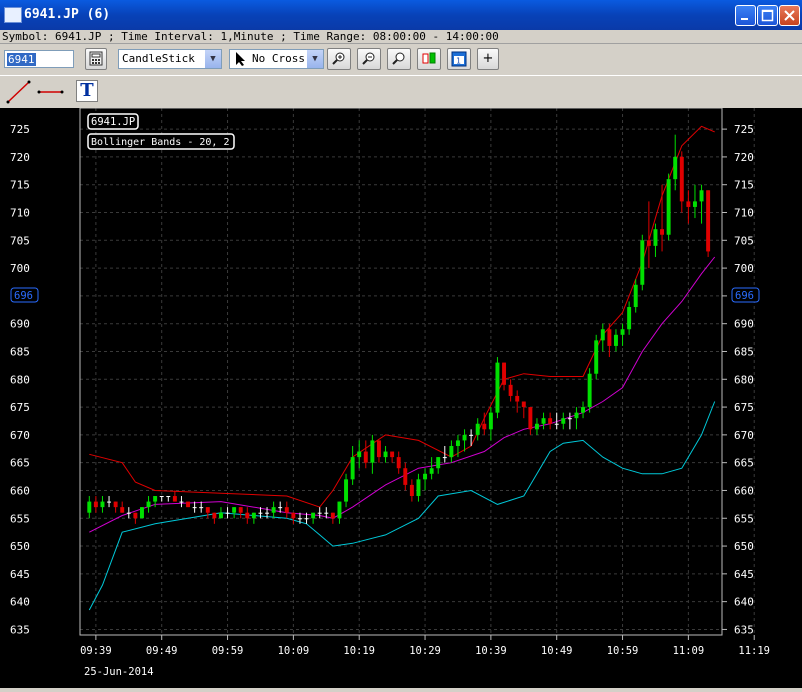  I want to click on cursor-mode-select: No Cross ▼, so click(276, 59).